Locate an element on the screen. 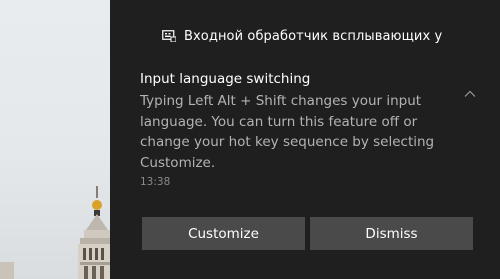  notification-app-header: Входной обработчик всплывающих у is located at coordinates (312, 36).